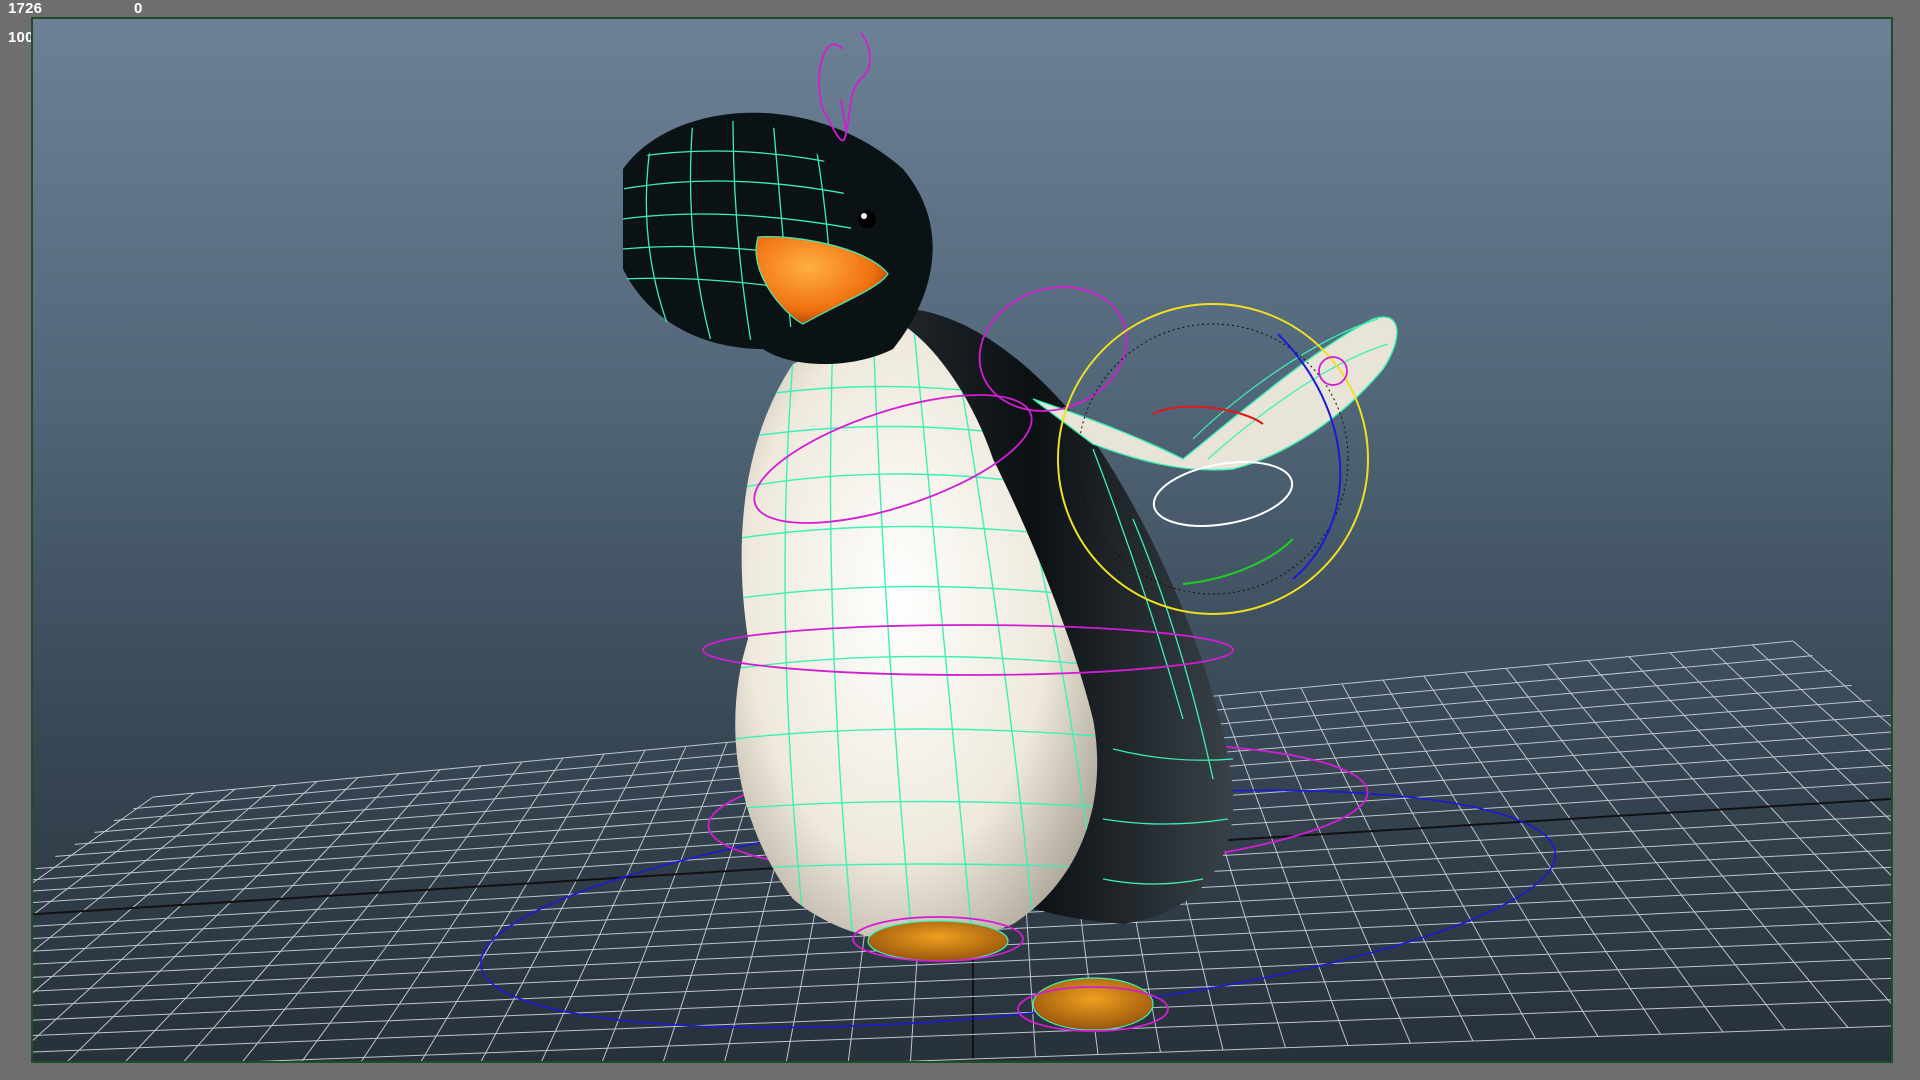 The image size is (1920, 1080). What do you see at coordinates (864, 216) in the screenshot?
I see `eye-highlight` at bounding box center [864, 216].